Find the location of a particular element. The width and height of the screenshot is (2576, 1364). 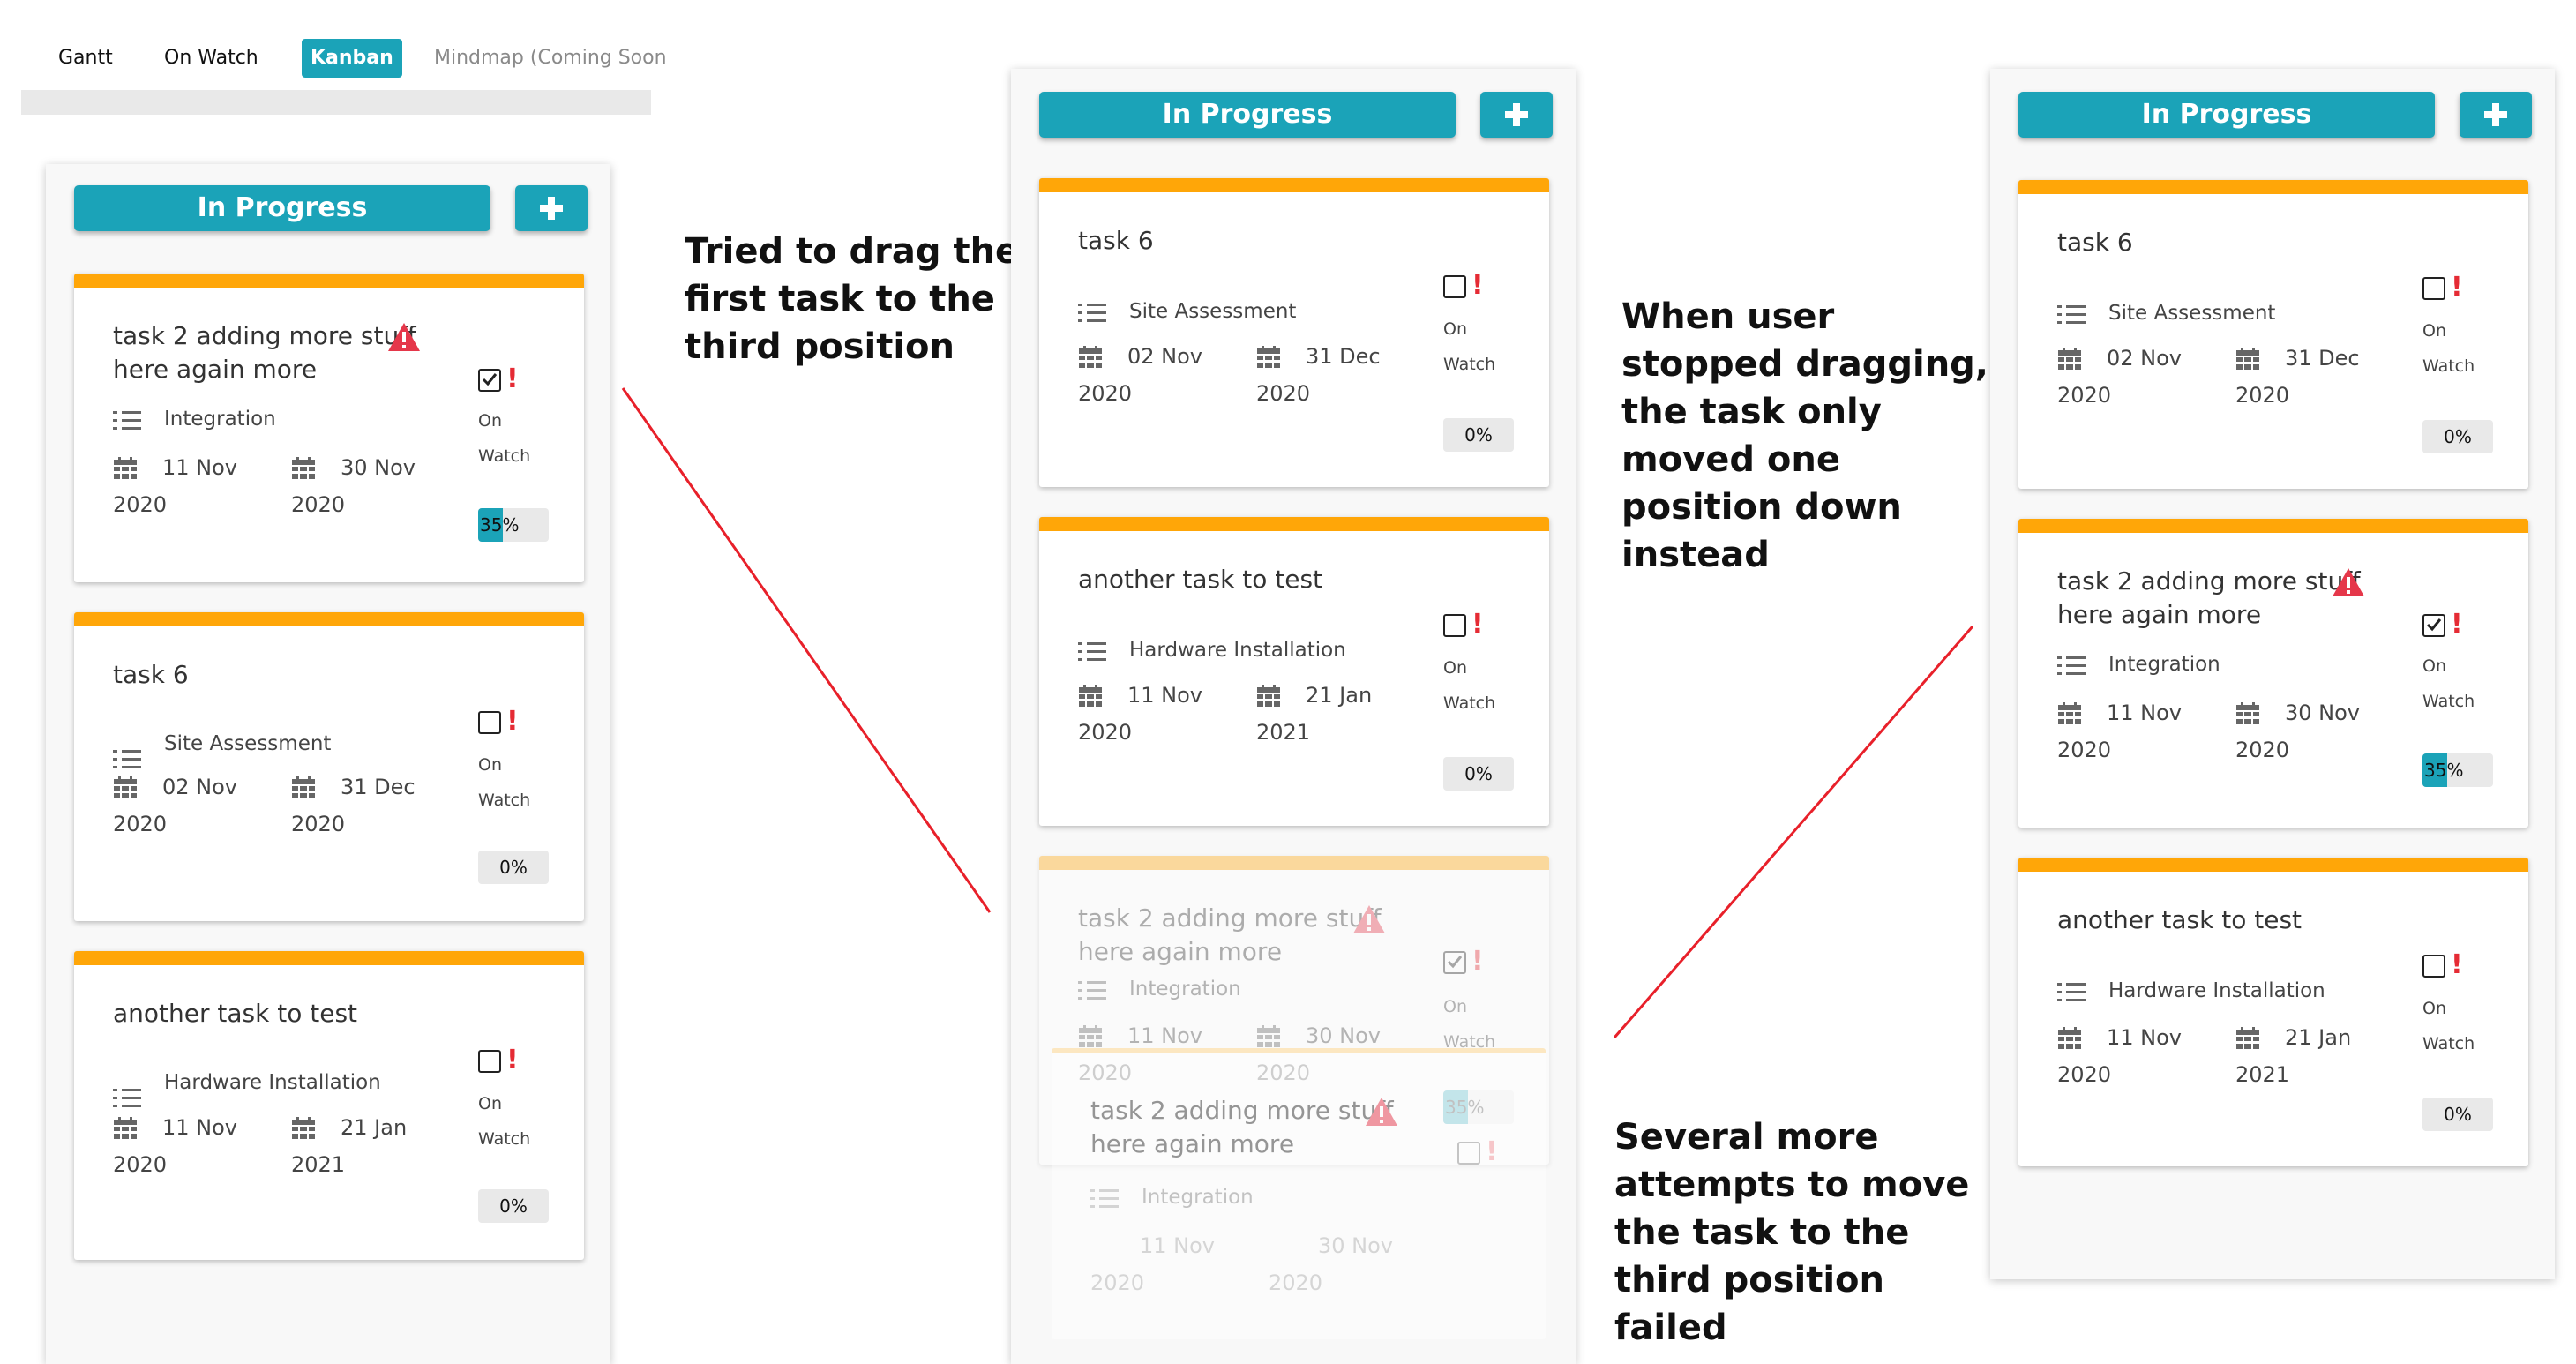

end-date: 21 Jan is located at coordinates (375, 1127).